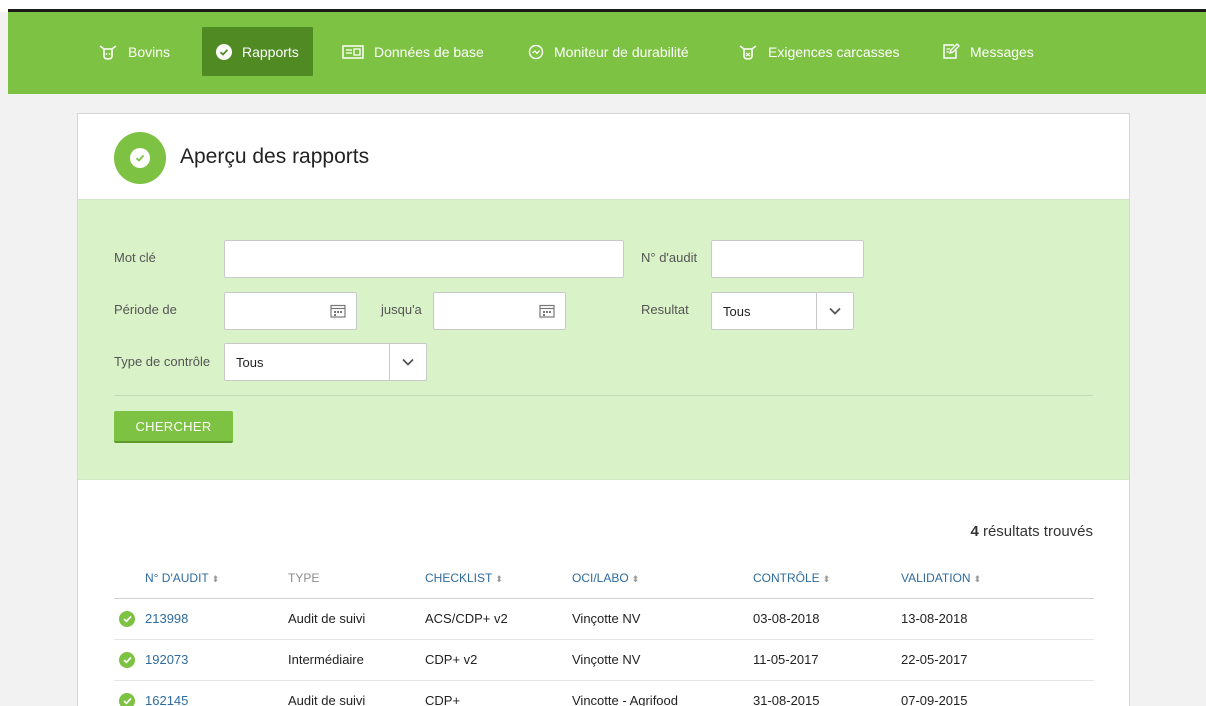  What do you see at coordinates (149, 51) in the screenshot?
I see `nav-label-bovins: Bovins` at bounding box center [149, 51].